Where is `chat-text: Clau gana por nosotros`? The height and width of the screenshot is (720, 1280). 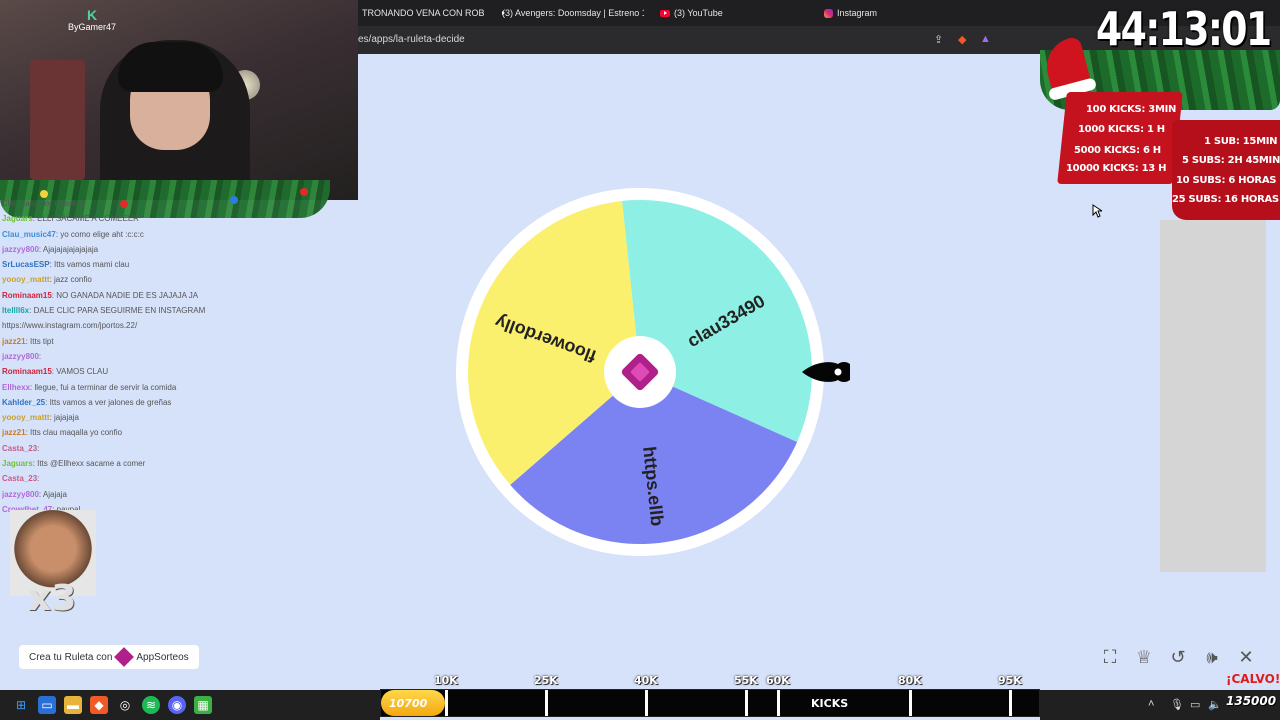 chat-text: Clau gana por nosotros is located at coordinates (44, 203).